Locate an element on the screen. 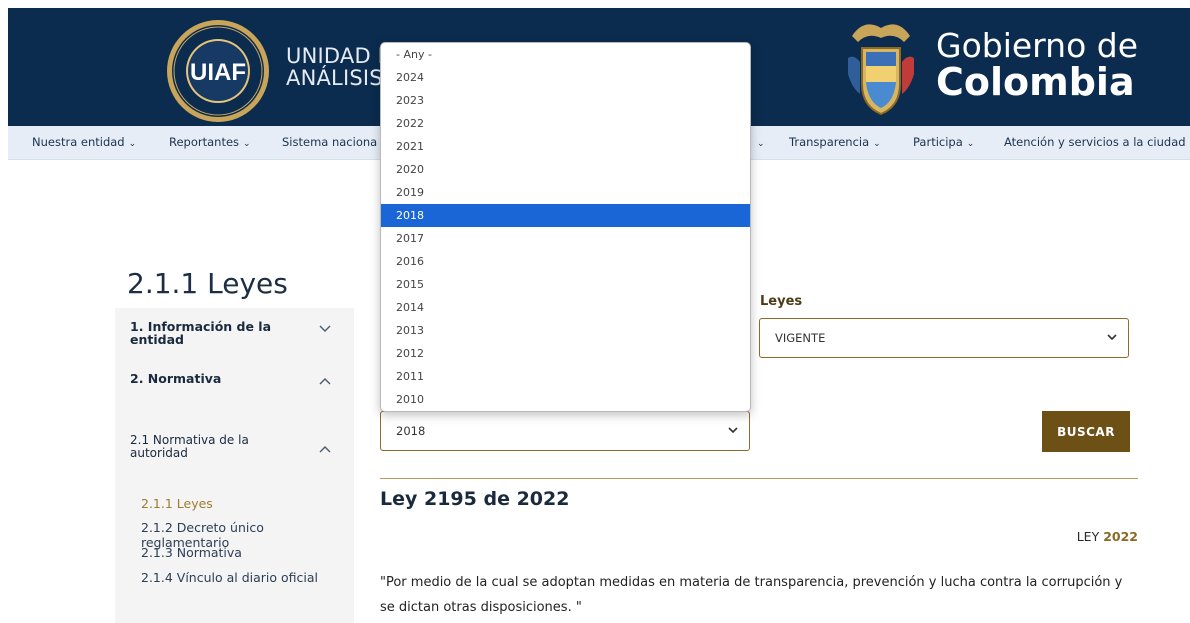  nav-item-sistema-nacional: Sistema naciona is located at coordinates (329, 142).